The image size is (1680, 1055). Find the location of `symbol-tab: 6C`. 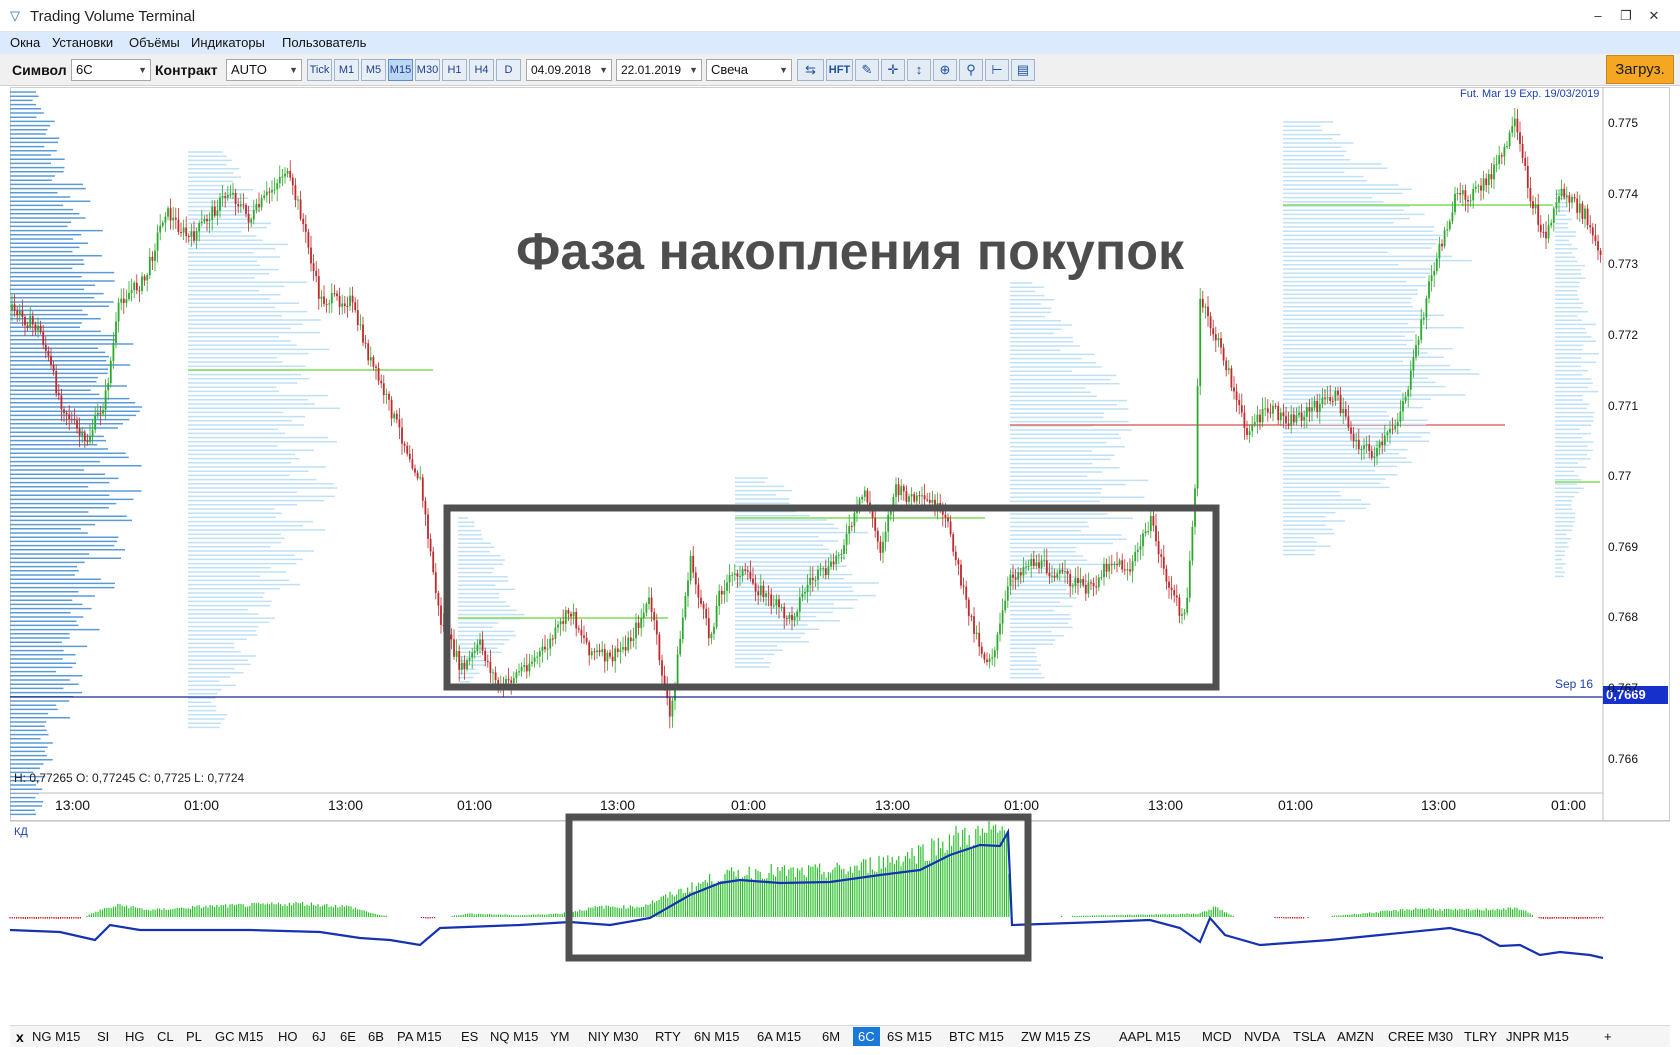

symbol-tab: 6C is located at coordinates (866, 1036).